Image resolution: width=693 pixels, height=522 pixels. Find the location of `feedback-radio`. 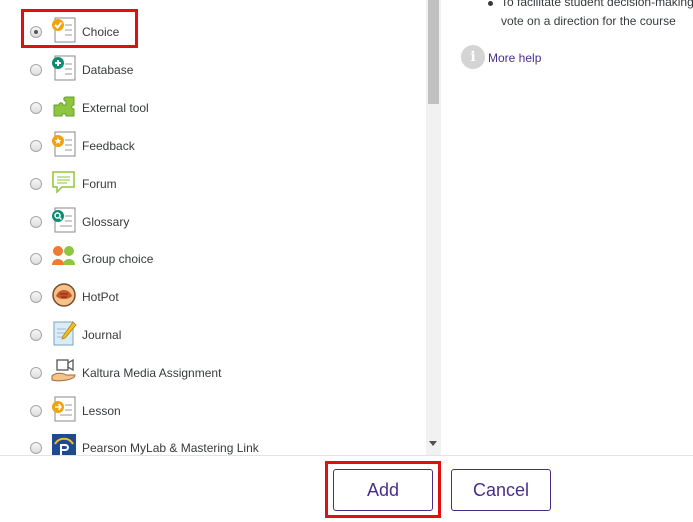

feedback-radio is located at coordinates (36, 146).